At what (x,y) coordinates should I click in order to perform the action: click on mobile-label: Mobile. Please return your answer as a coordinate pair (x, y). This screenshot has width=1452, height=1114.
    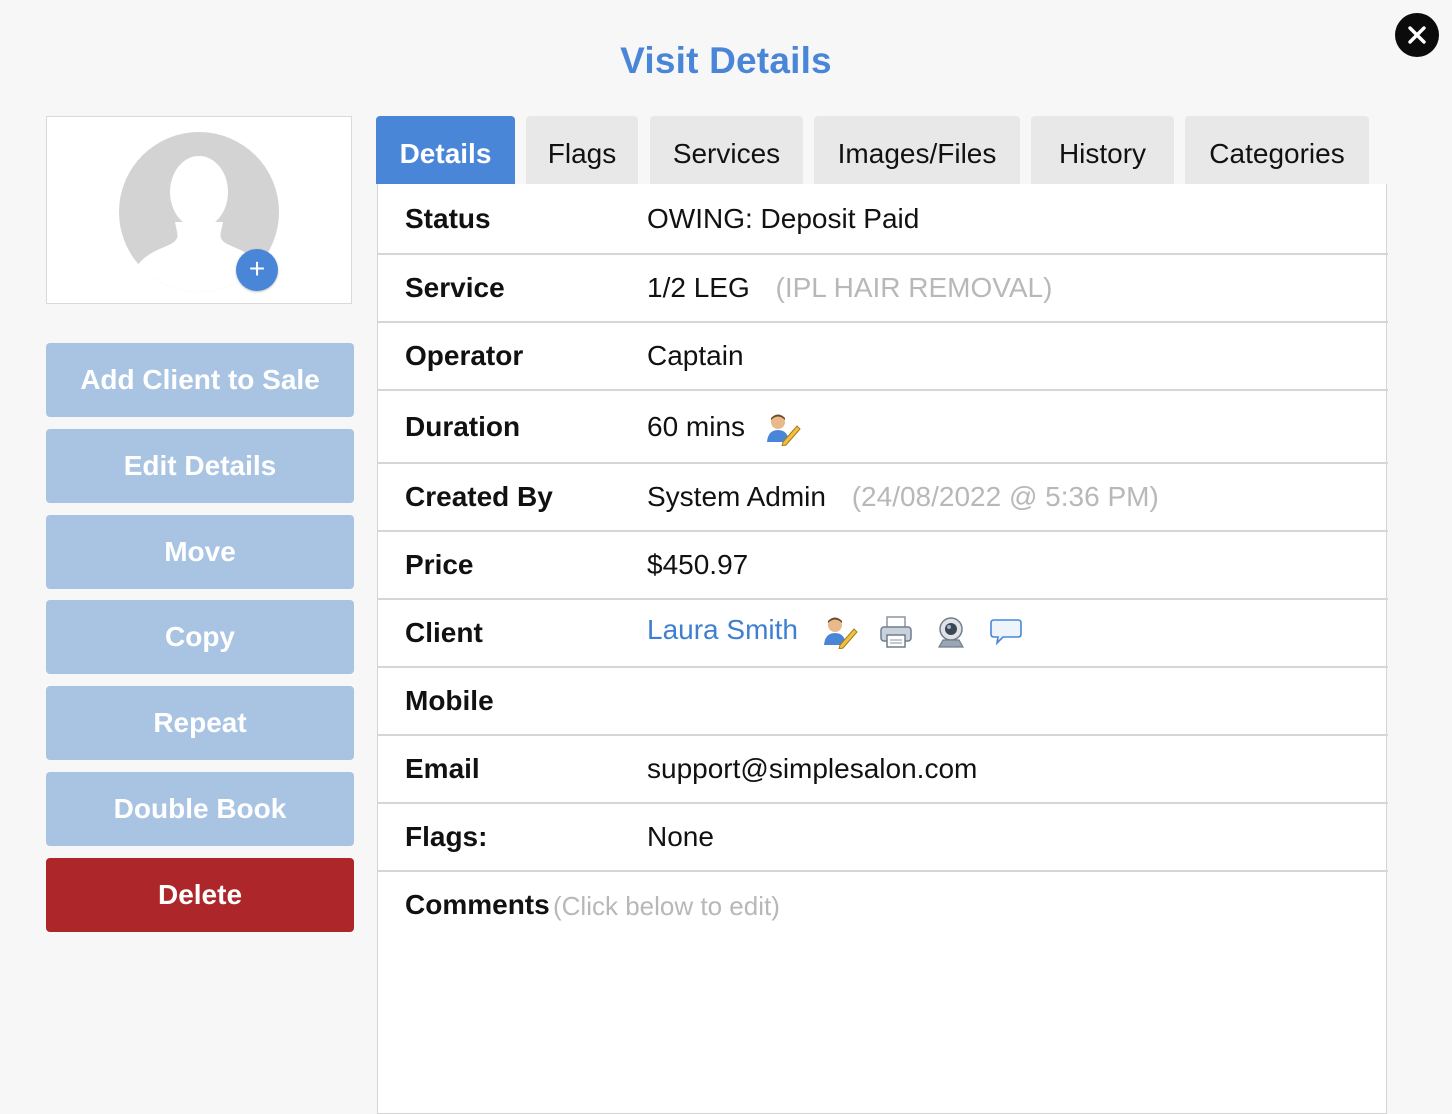
    Looking at the image, I should click on (449, 700).